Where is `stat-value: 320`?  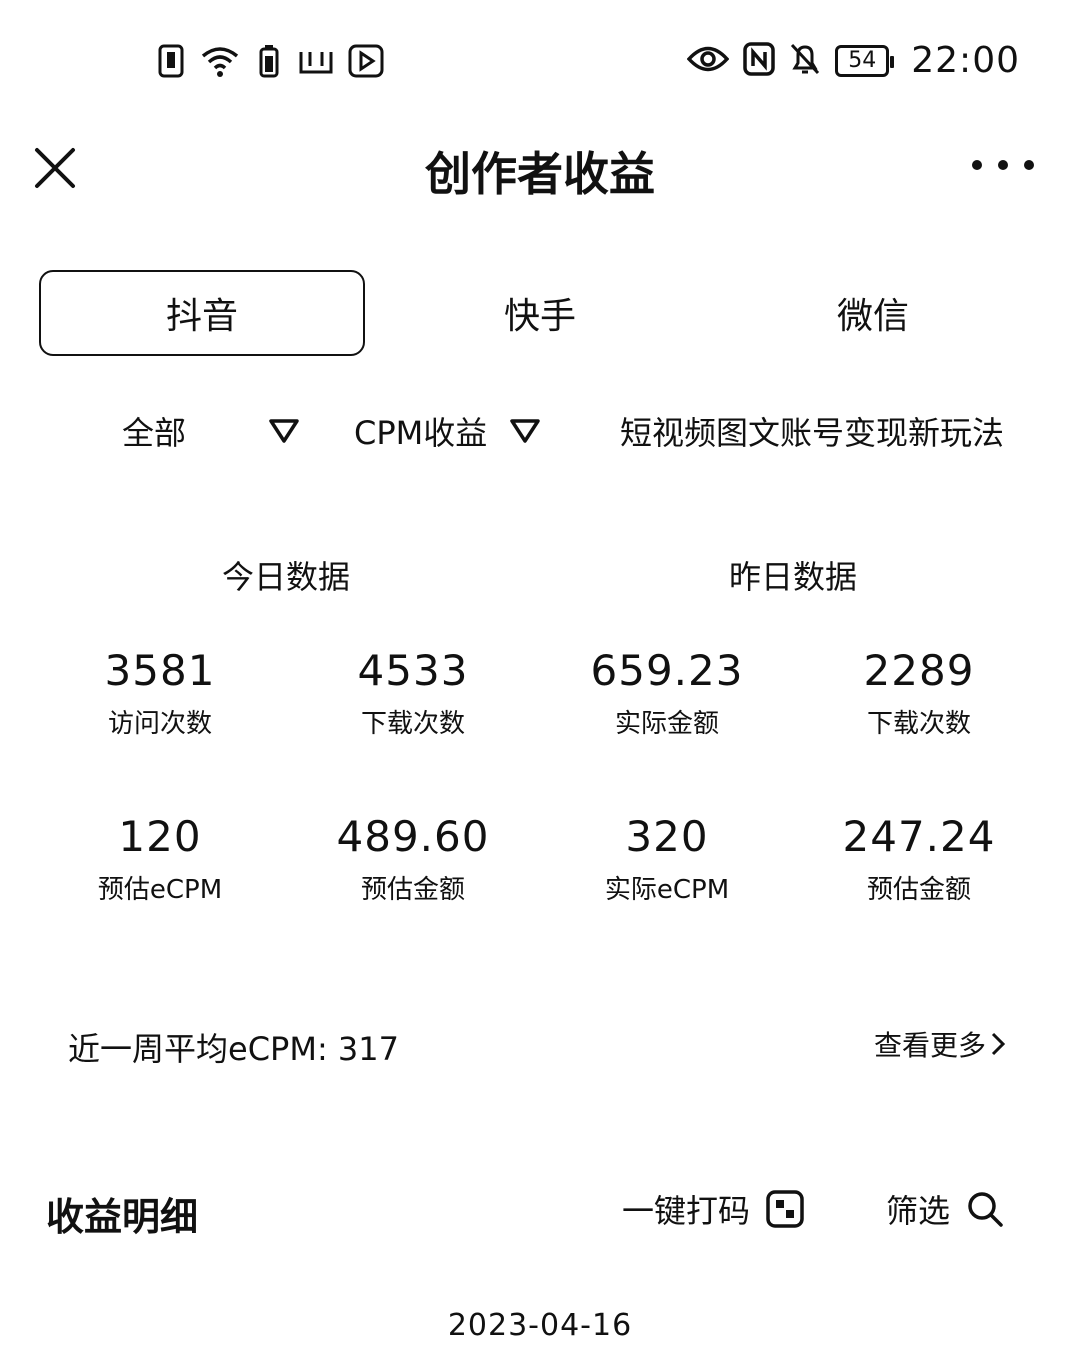
stat-value: 320 is located at coordinates (667, 836).